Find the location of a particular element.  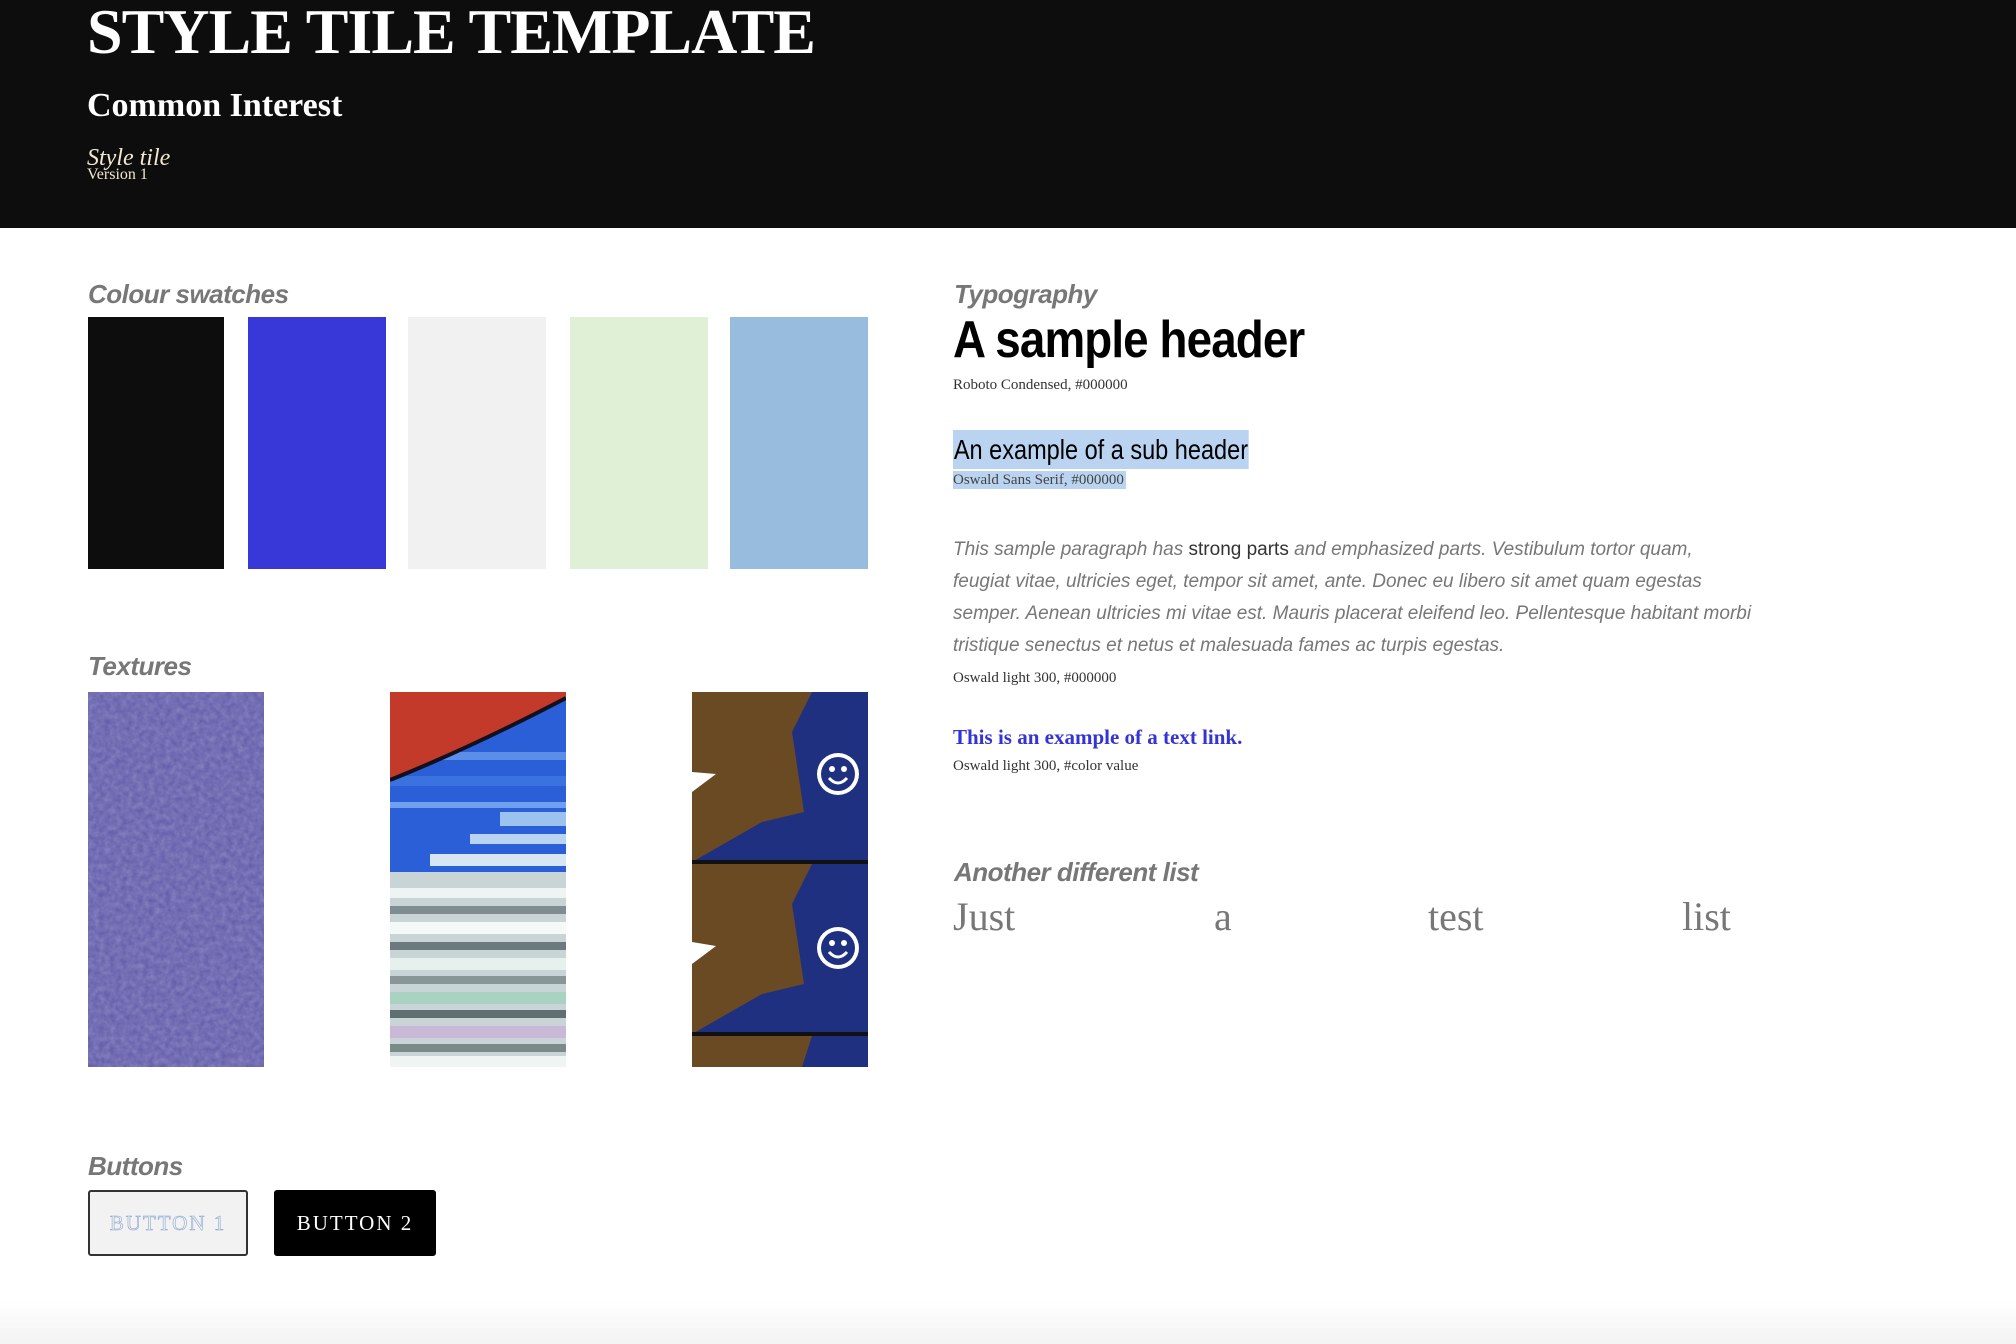

link-font-note: Oswald light 300, #color value is located at coordinates (1046, 766).